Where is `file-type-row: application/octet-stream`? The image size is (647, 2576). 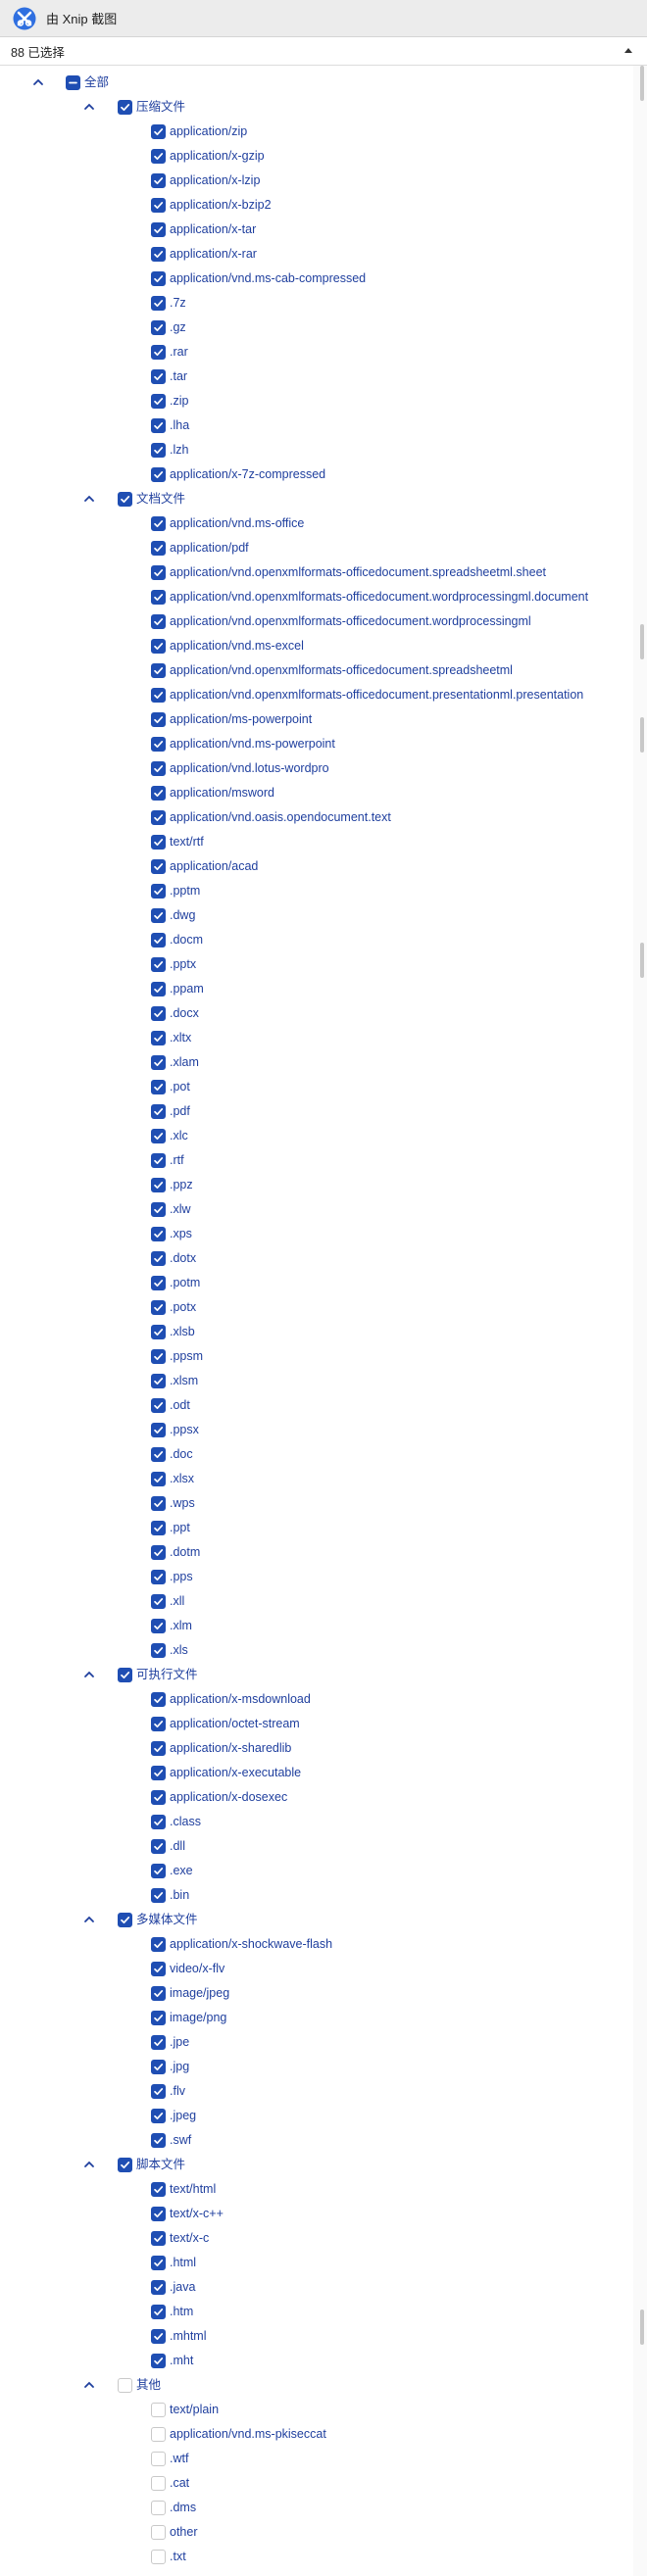
file-type-row: application/octet-stream is located at coordinates (313, 1724).